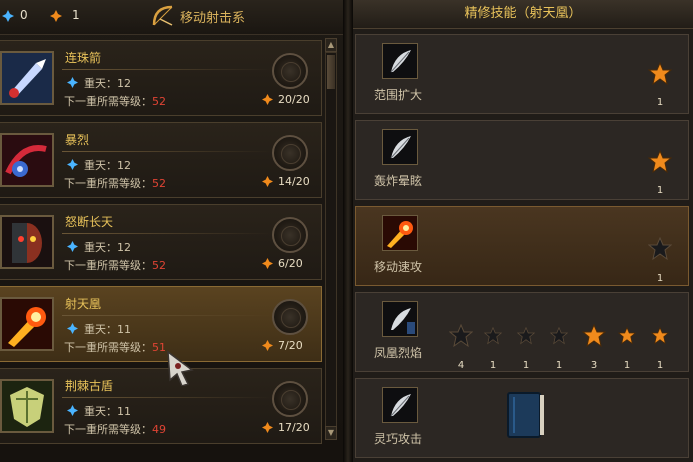 This screenshot has width=693, height=462. Describe the element at coordinates (398, 439) in the screenshot. I see `refine-item-name: 灵巧攻击` at that location.